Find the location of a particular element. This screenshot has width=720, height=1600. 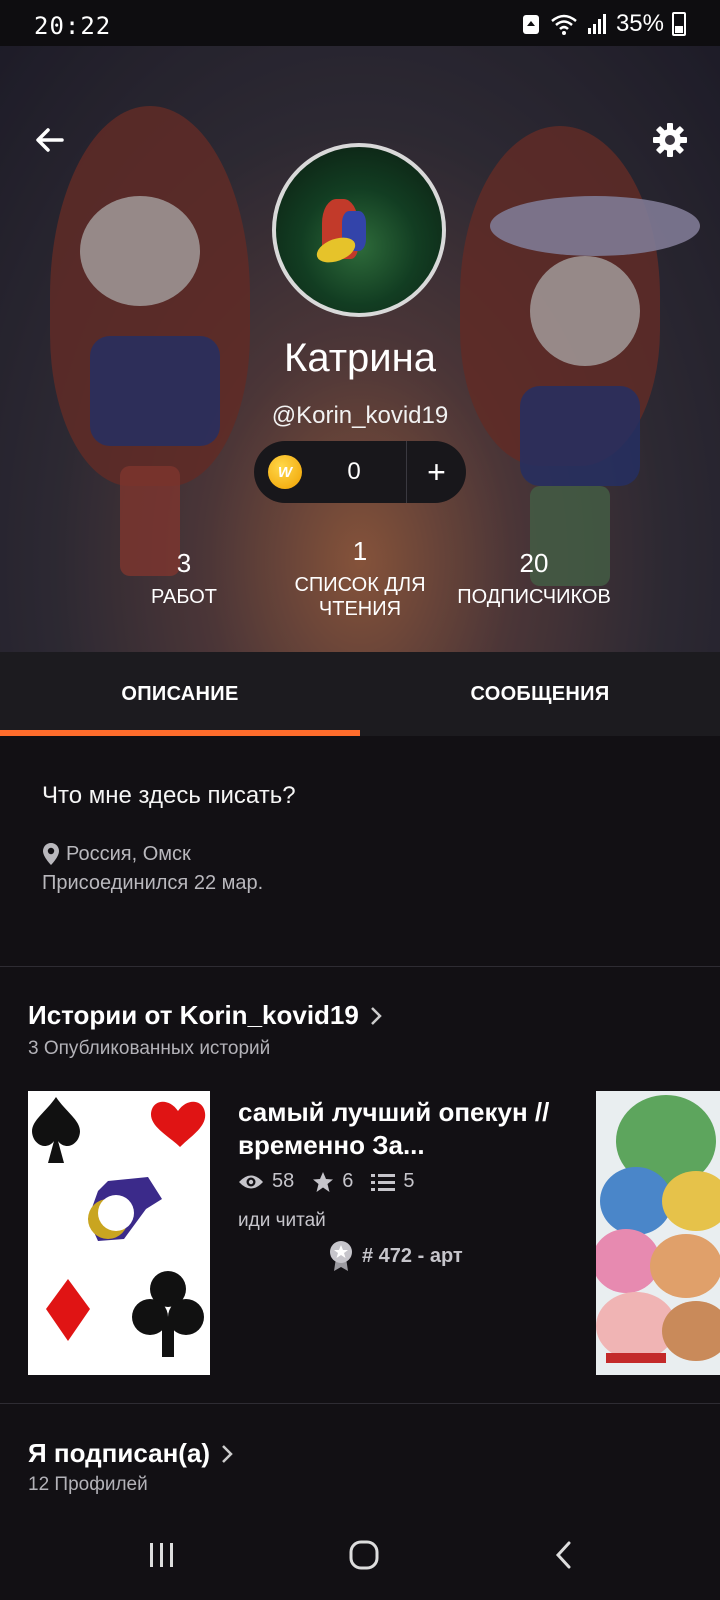

ranking-badge-icon is located at coordinates (341, 1256).